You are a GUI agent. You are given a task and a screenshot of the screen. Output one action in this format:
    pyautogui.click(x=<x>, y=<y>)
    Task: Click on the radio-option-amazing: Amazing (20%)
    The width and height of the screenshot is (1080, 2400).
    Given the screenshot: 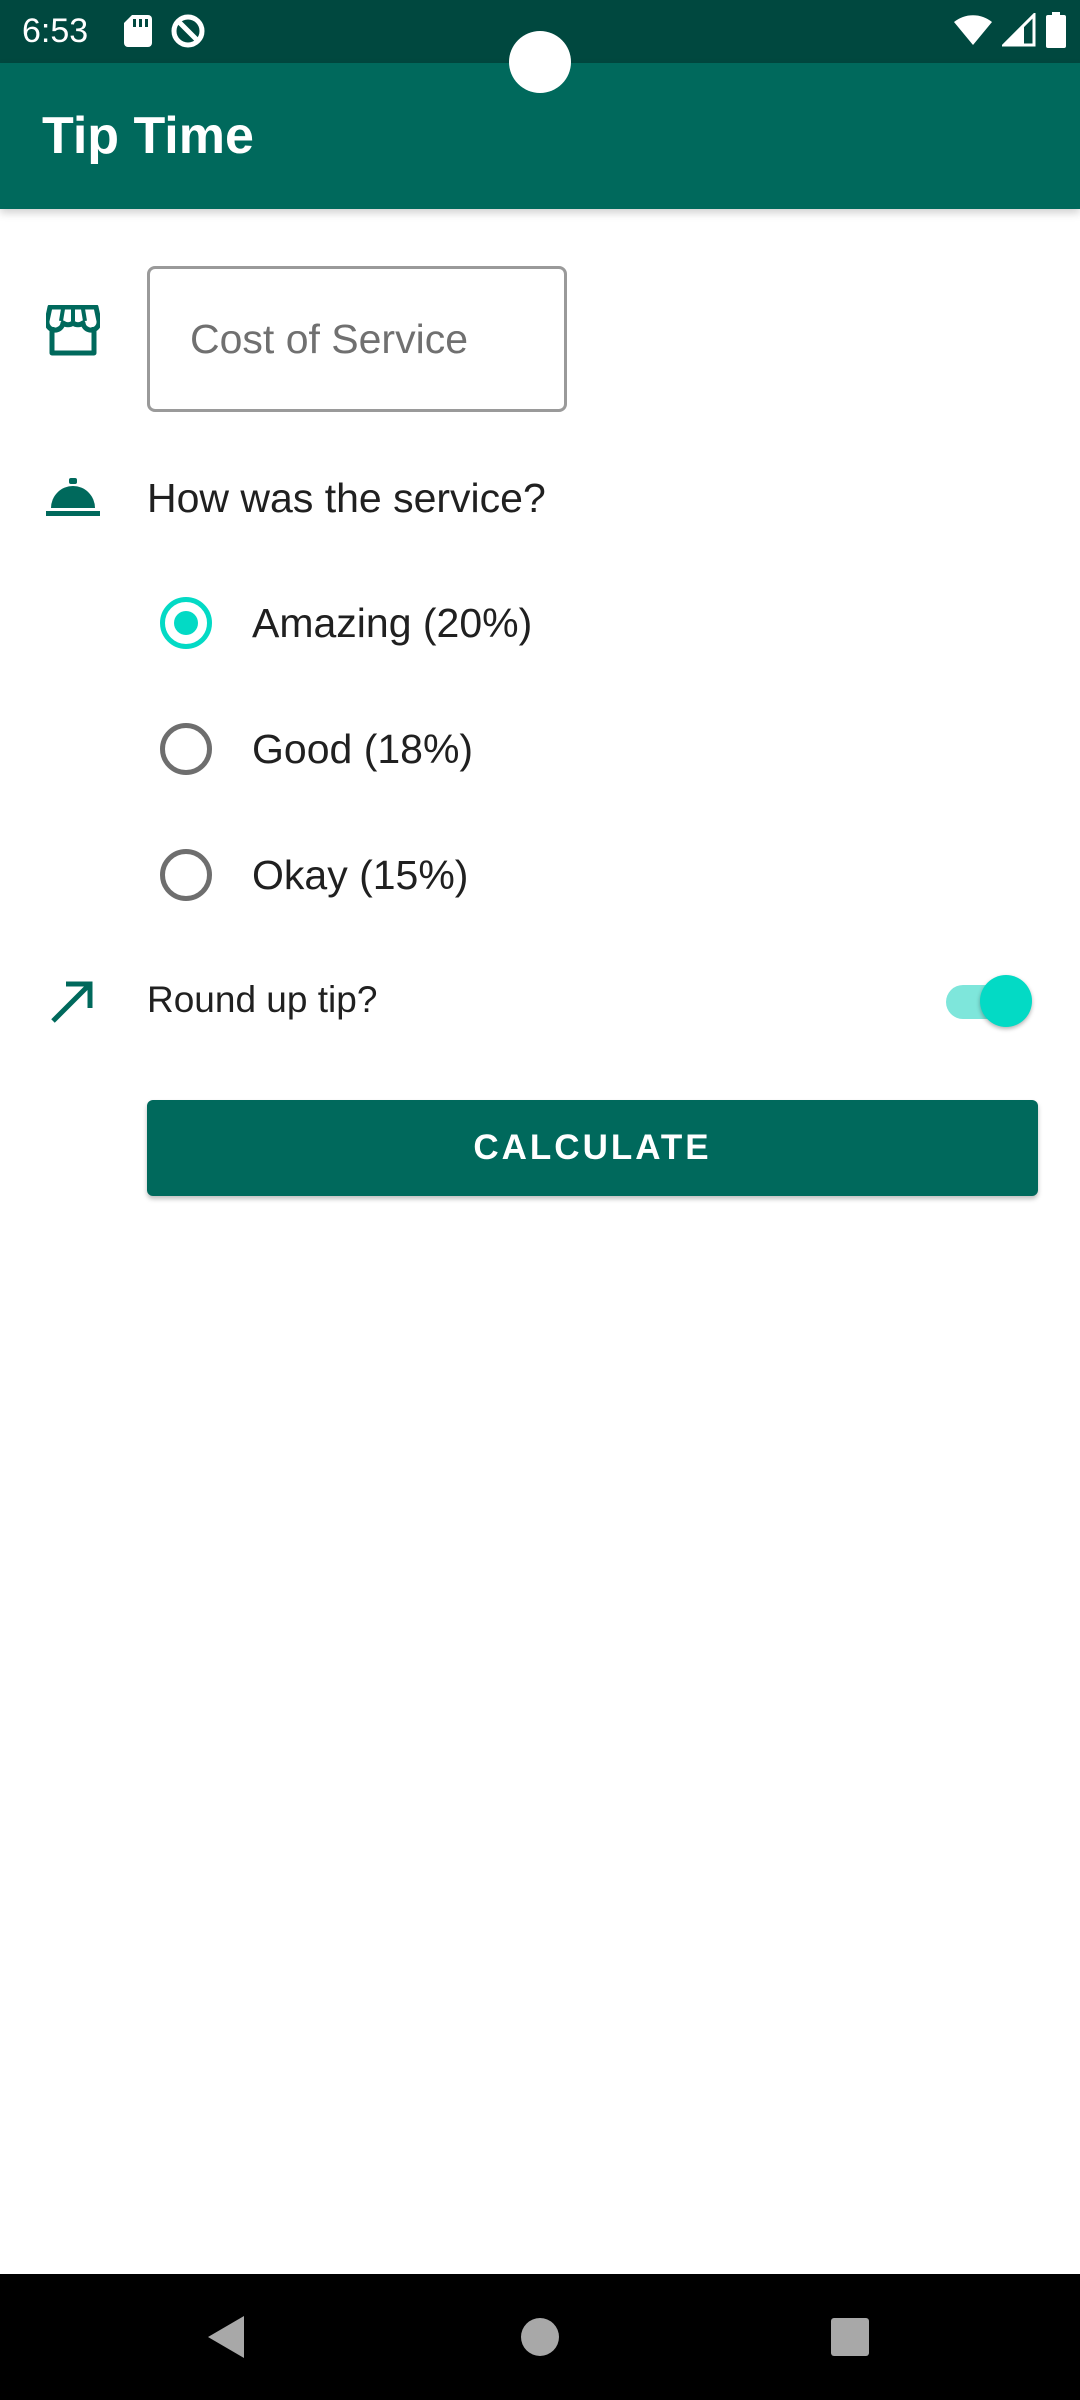 What is the action you would take?
    pyautogui.click(x=346, y=623)
    